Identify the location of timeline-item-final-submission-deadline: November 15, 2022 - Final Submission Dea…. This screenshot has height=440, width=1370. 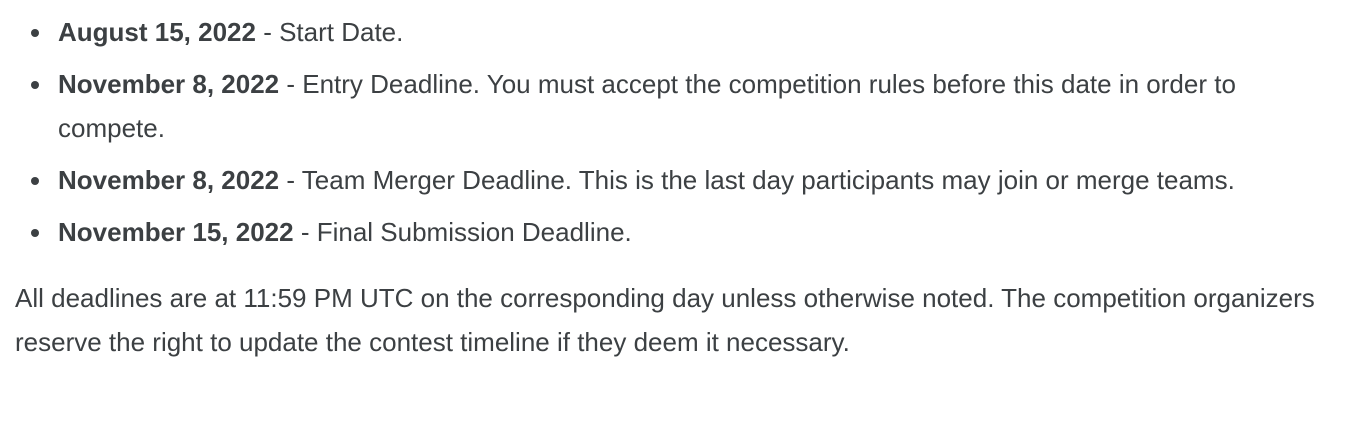
(671, 232).